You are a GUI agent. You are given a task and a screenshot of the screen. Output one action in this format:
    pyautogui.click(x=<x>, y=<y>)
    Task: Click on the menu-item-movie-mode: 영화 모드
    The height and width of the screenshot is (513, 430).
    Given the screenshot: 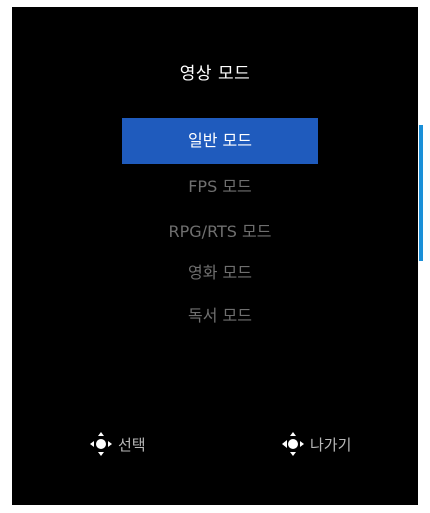 What is the action you would take?
    pyautogui.click(x=220, y=273)
    